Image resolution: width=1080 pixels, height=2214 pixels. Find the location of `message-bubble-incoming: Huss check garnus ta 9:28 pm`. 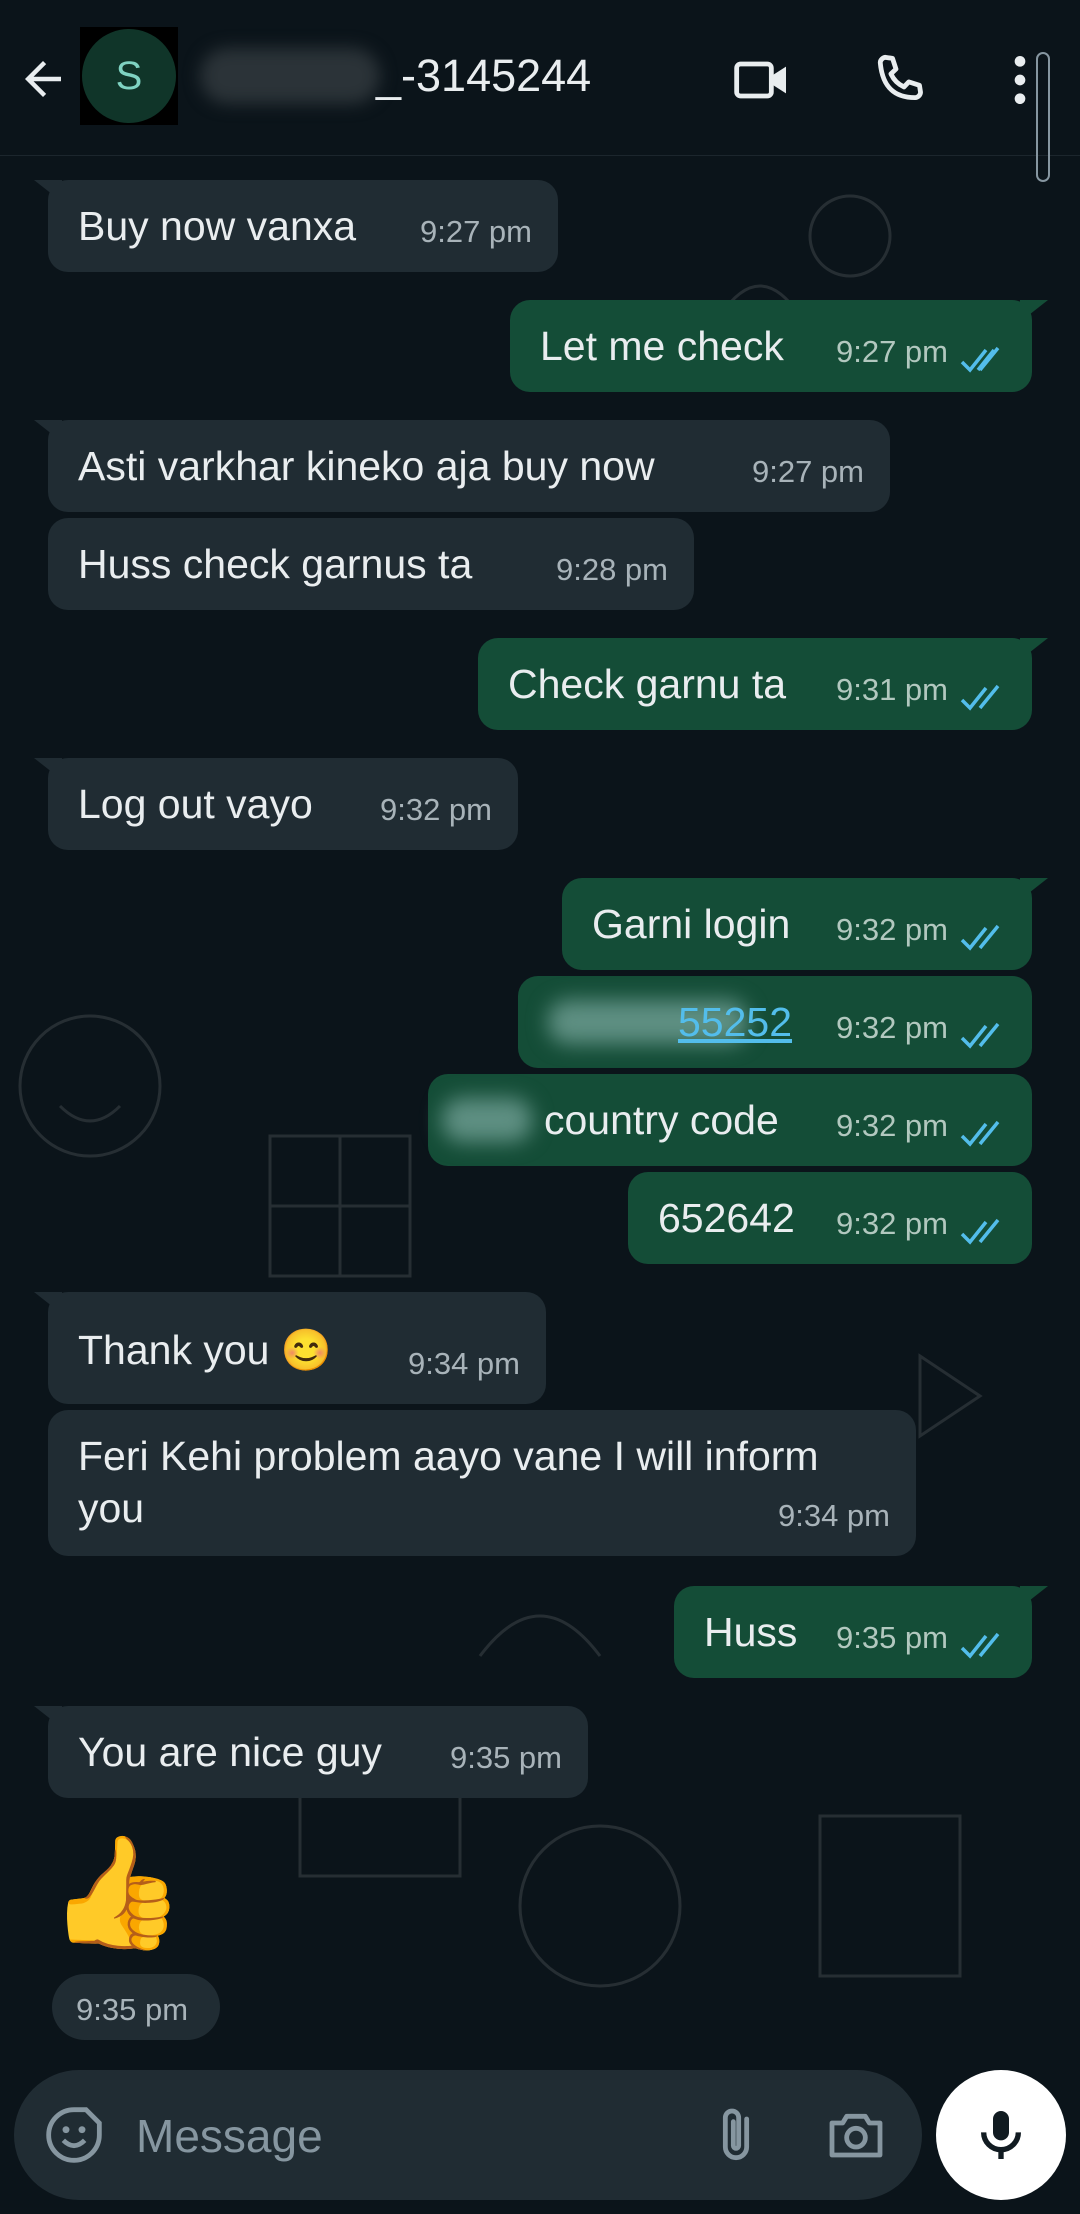

message-bubble-incoming: Huss check garnus ta 9:28 pm is located at coordinates (371, 564).